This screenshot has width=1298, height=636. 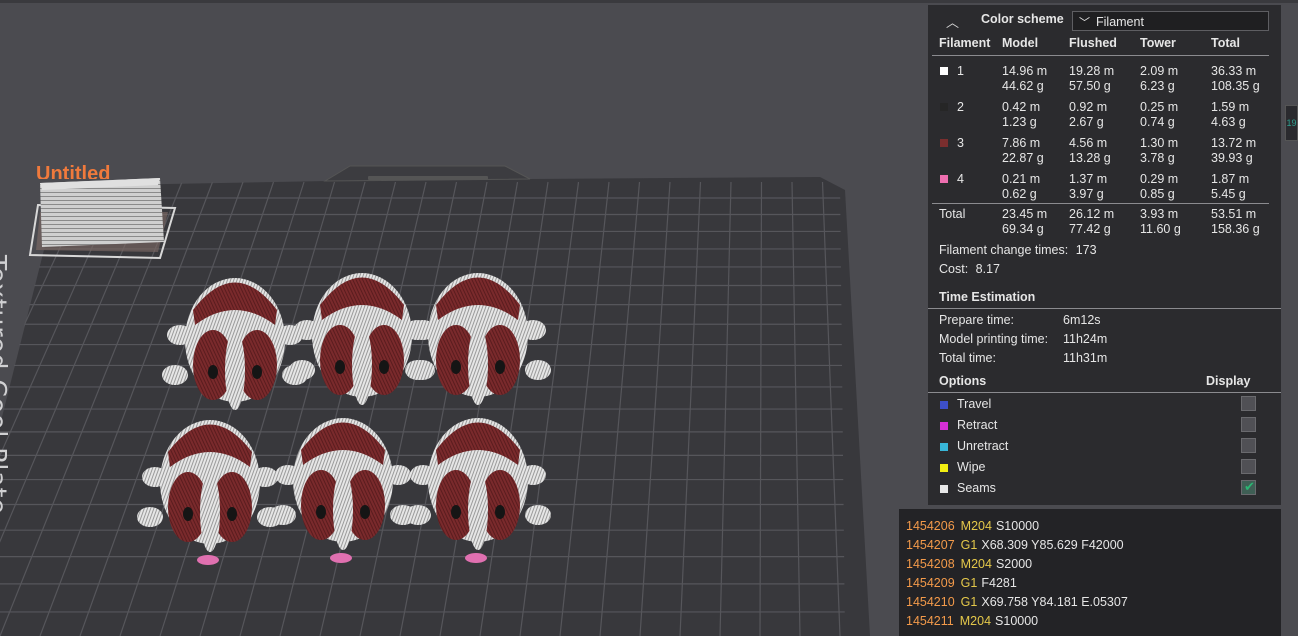 I want to click on filament-model-weight: 44.62 g, so click(x=1023, y=86).